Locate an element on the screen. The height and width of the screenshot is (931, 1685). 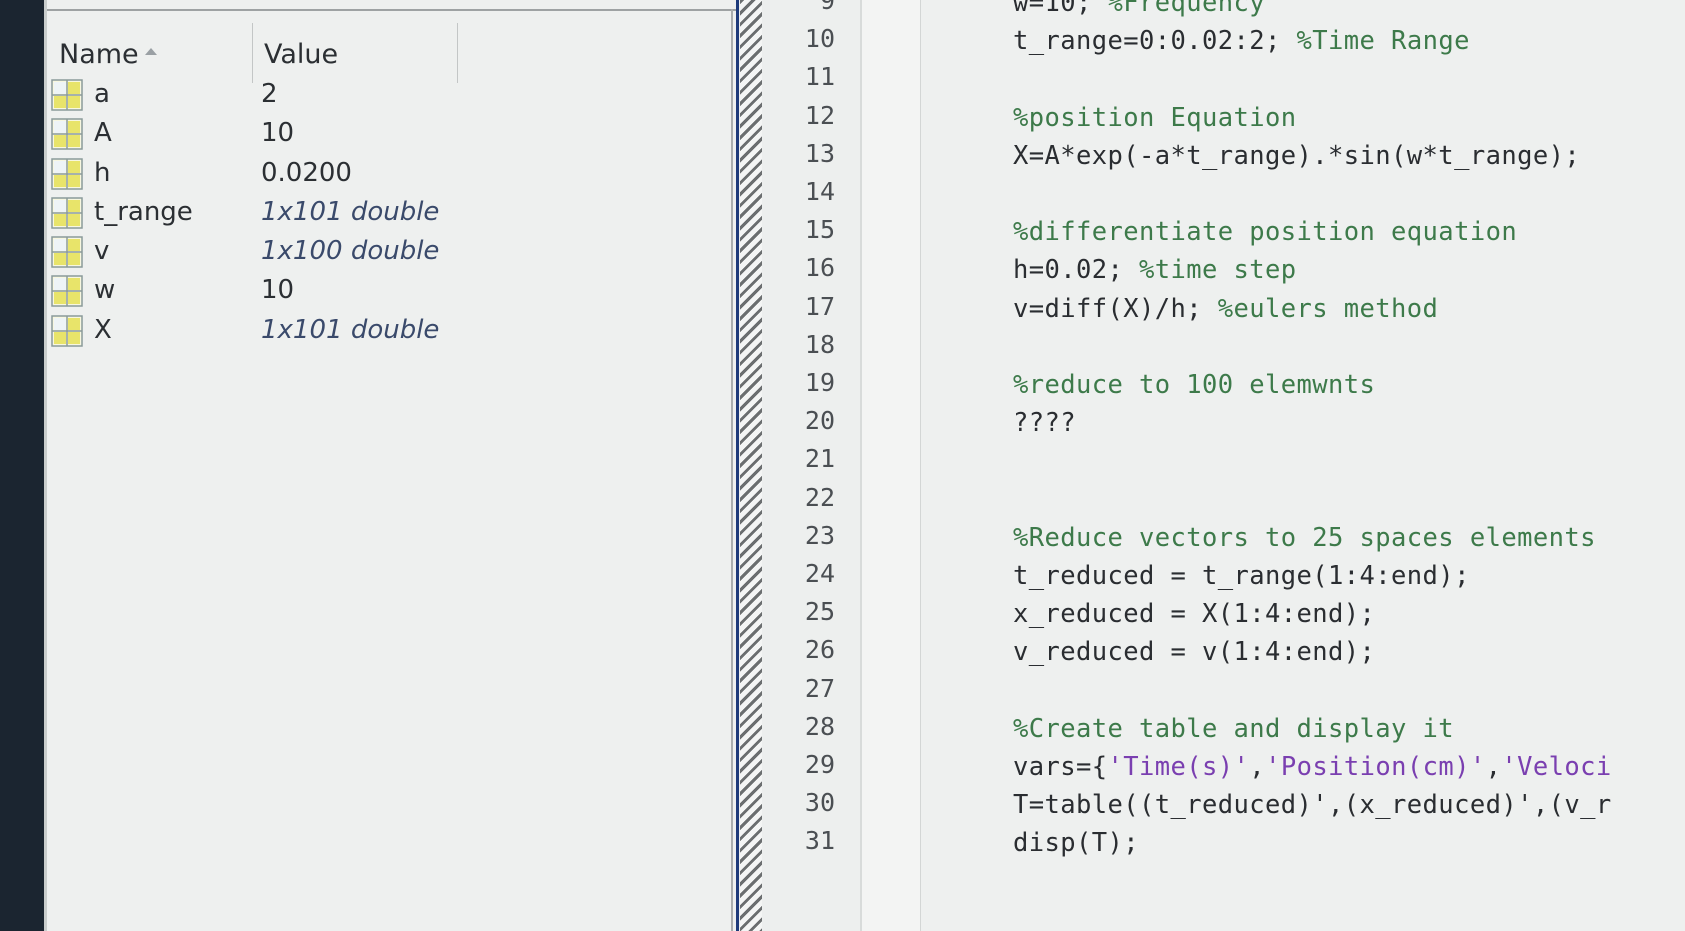
variable-row: v 1x100 double is located at coordinates (389, 251).